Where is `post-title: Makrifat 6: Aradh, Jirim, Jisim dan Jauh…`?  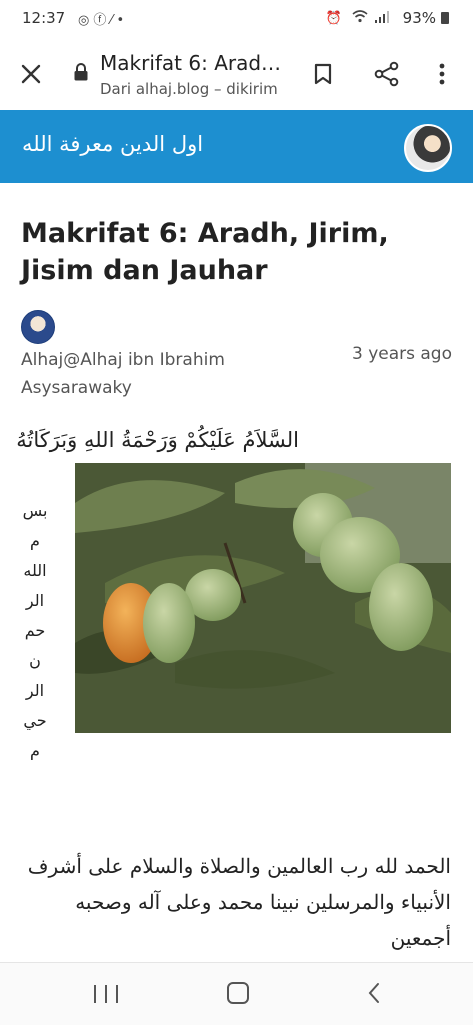
post-title: Makrifat 6: Aradh, Jirim, Jisim dan Jauh… is located at coordinates (205, 252).